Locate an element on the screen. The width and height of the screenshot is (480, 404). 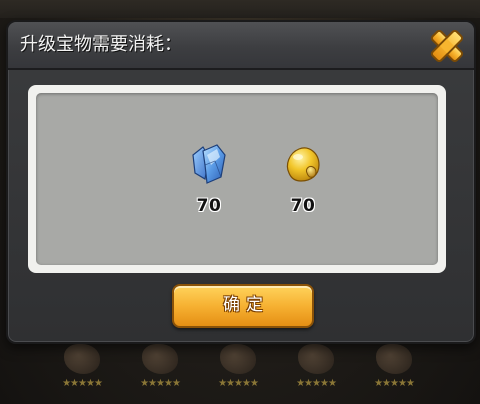
gold-amount: 70 is located at coordinates (303, 206).